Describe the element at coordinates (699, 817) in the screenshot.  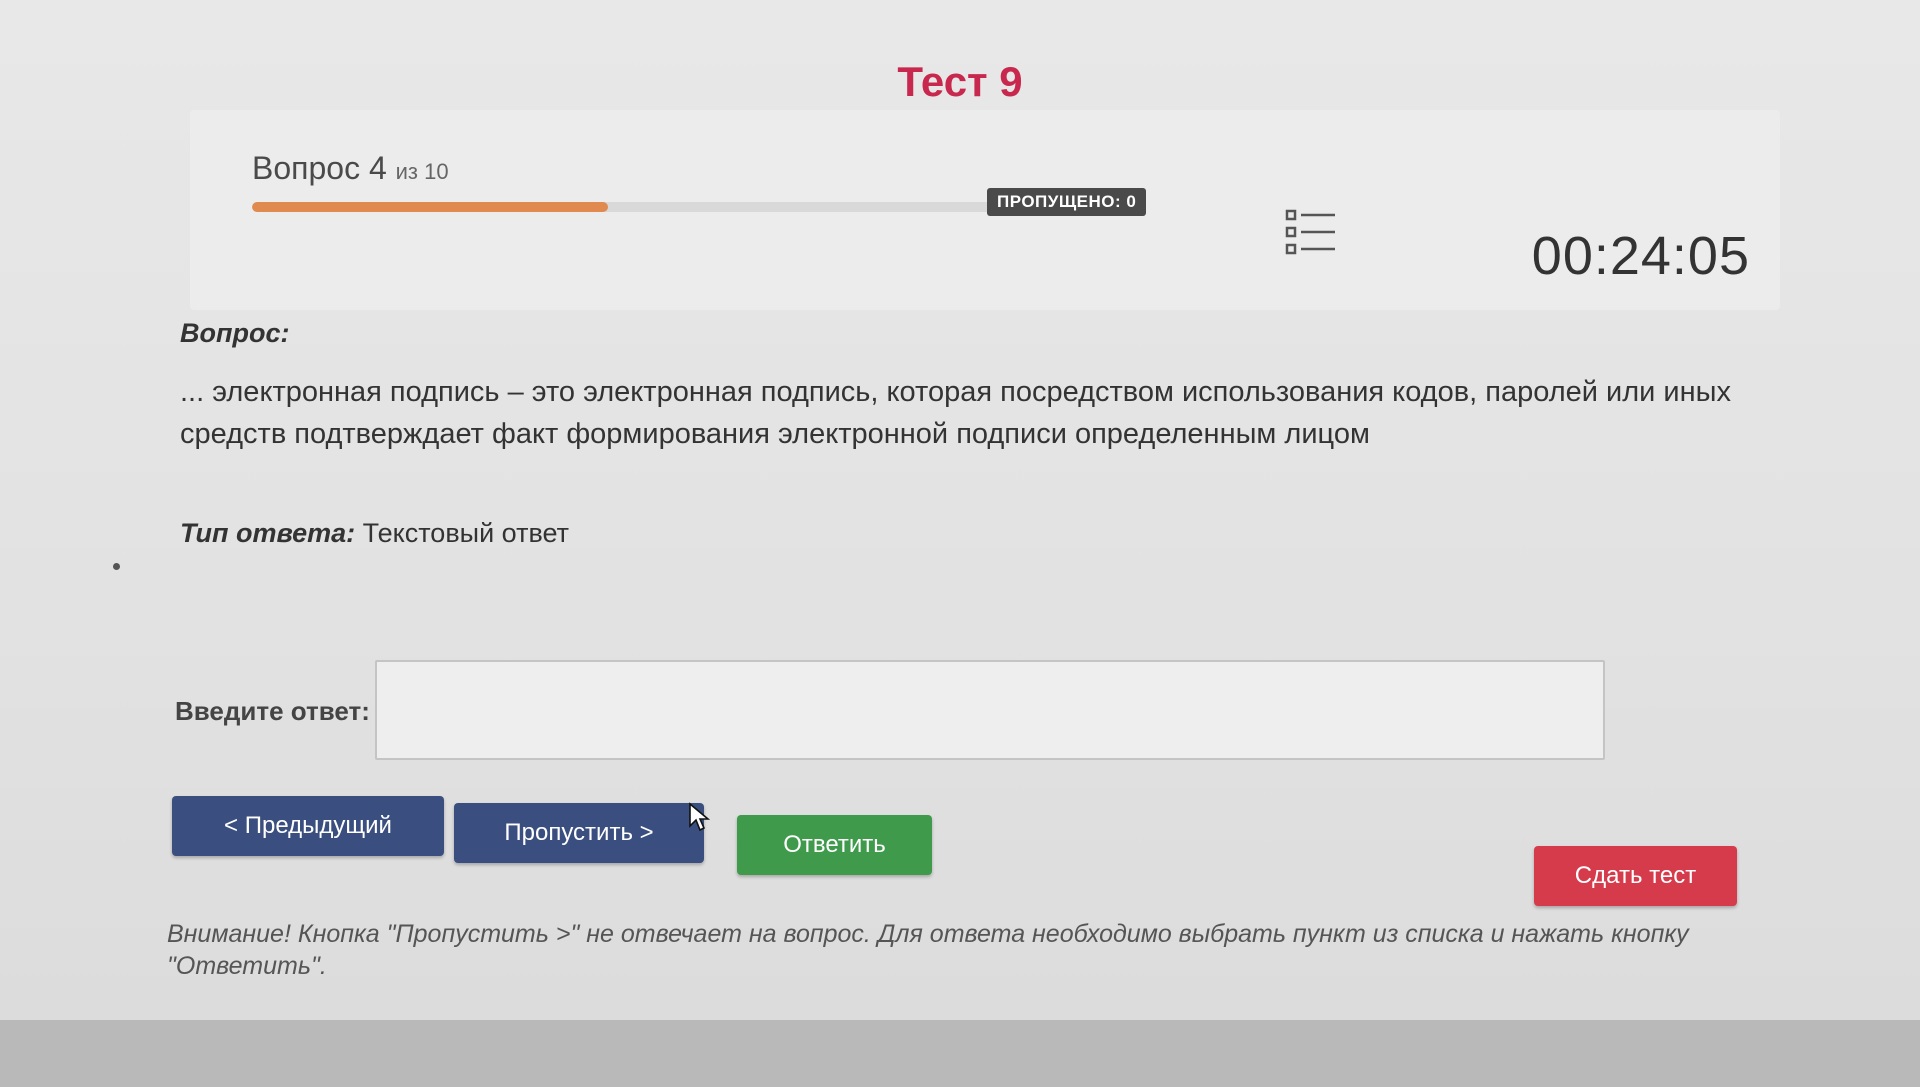
I see `mouse-cursor-icon` at that location.